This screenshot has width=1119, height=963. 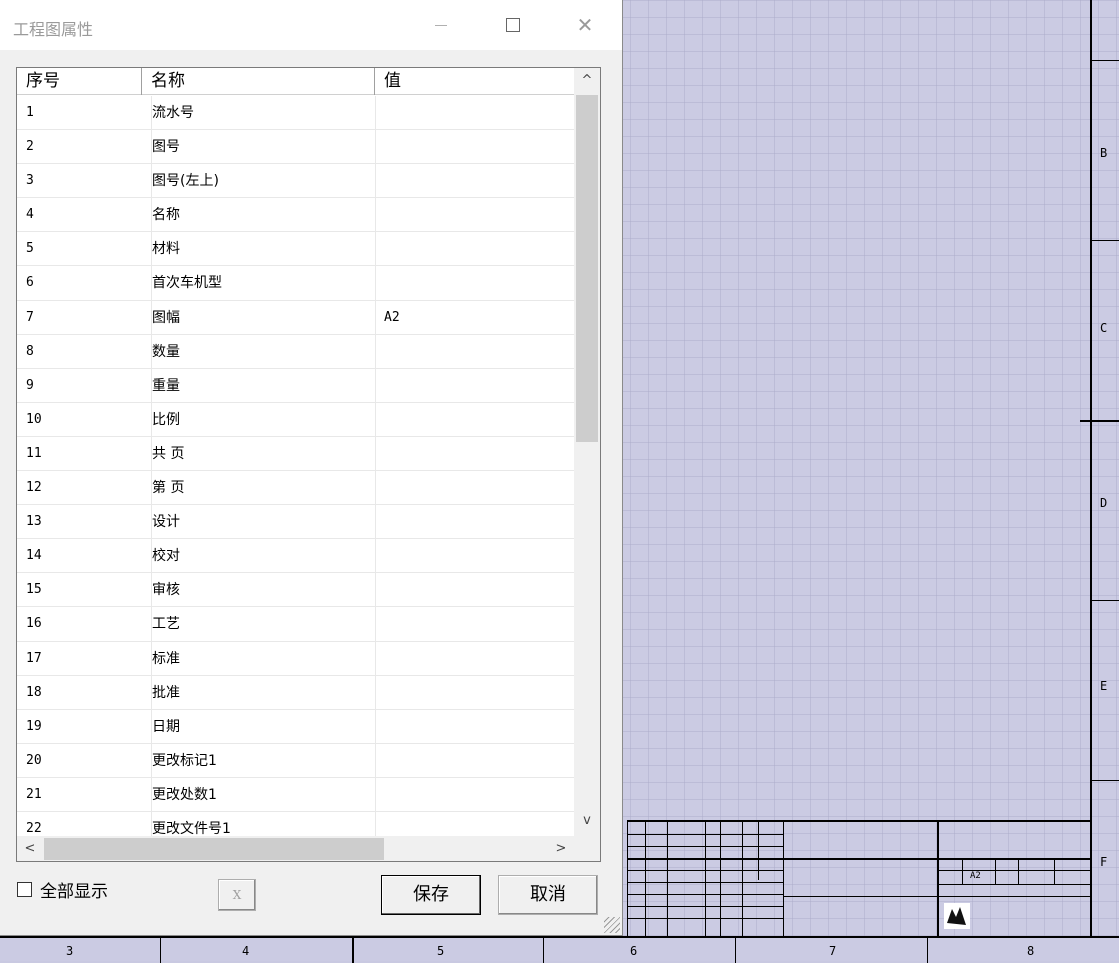 What do you see at coordinates (34, 658) in the screenshot?
I see `row-index: 17` at bounding box center [34, 658].